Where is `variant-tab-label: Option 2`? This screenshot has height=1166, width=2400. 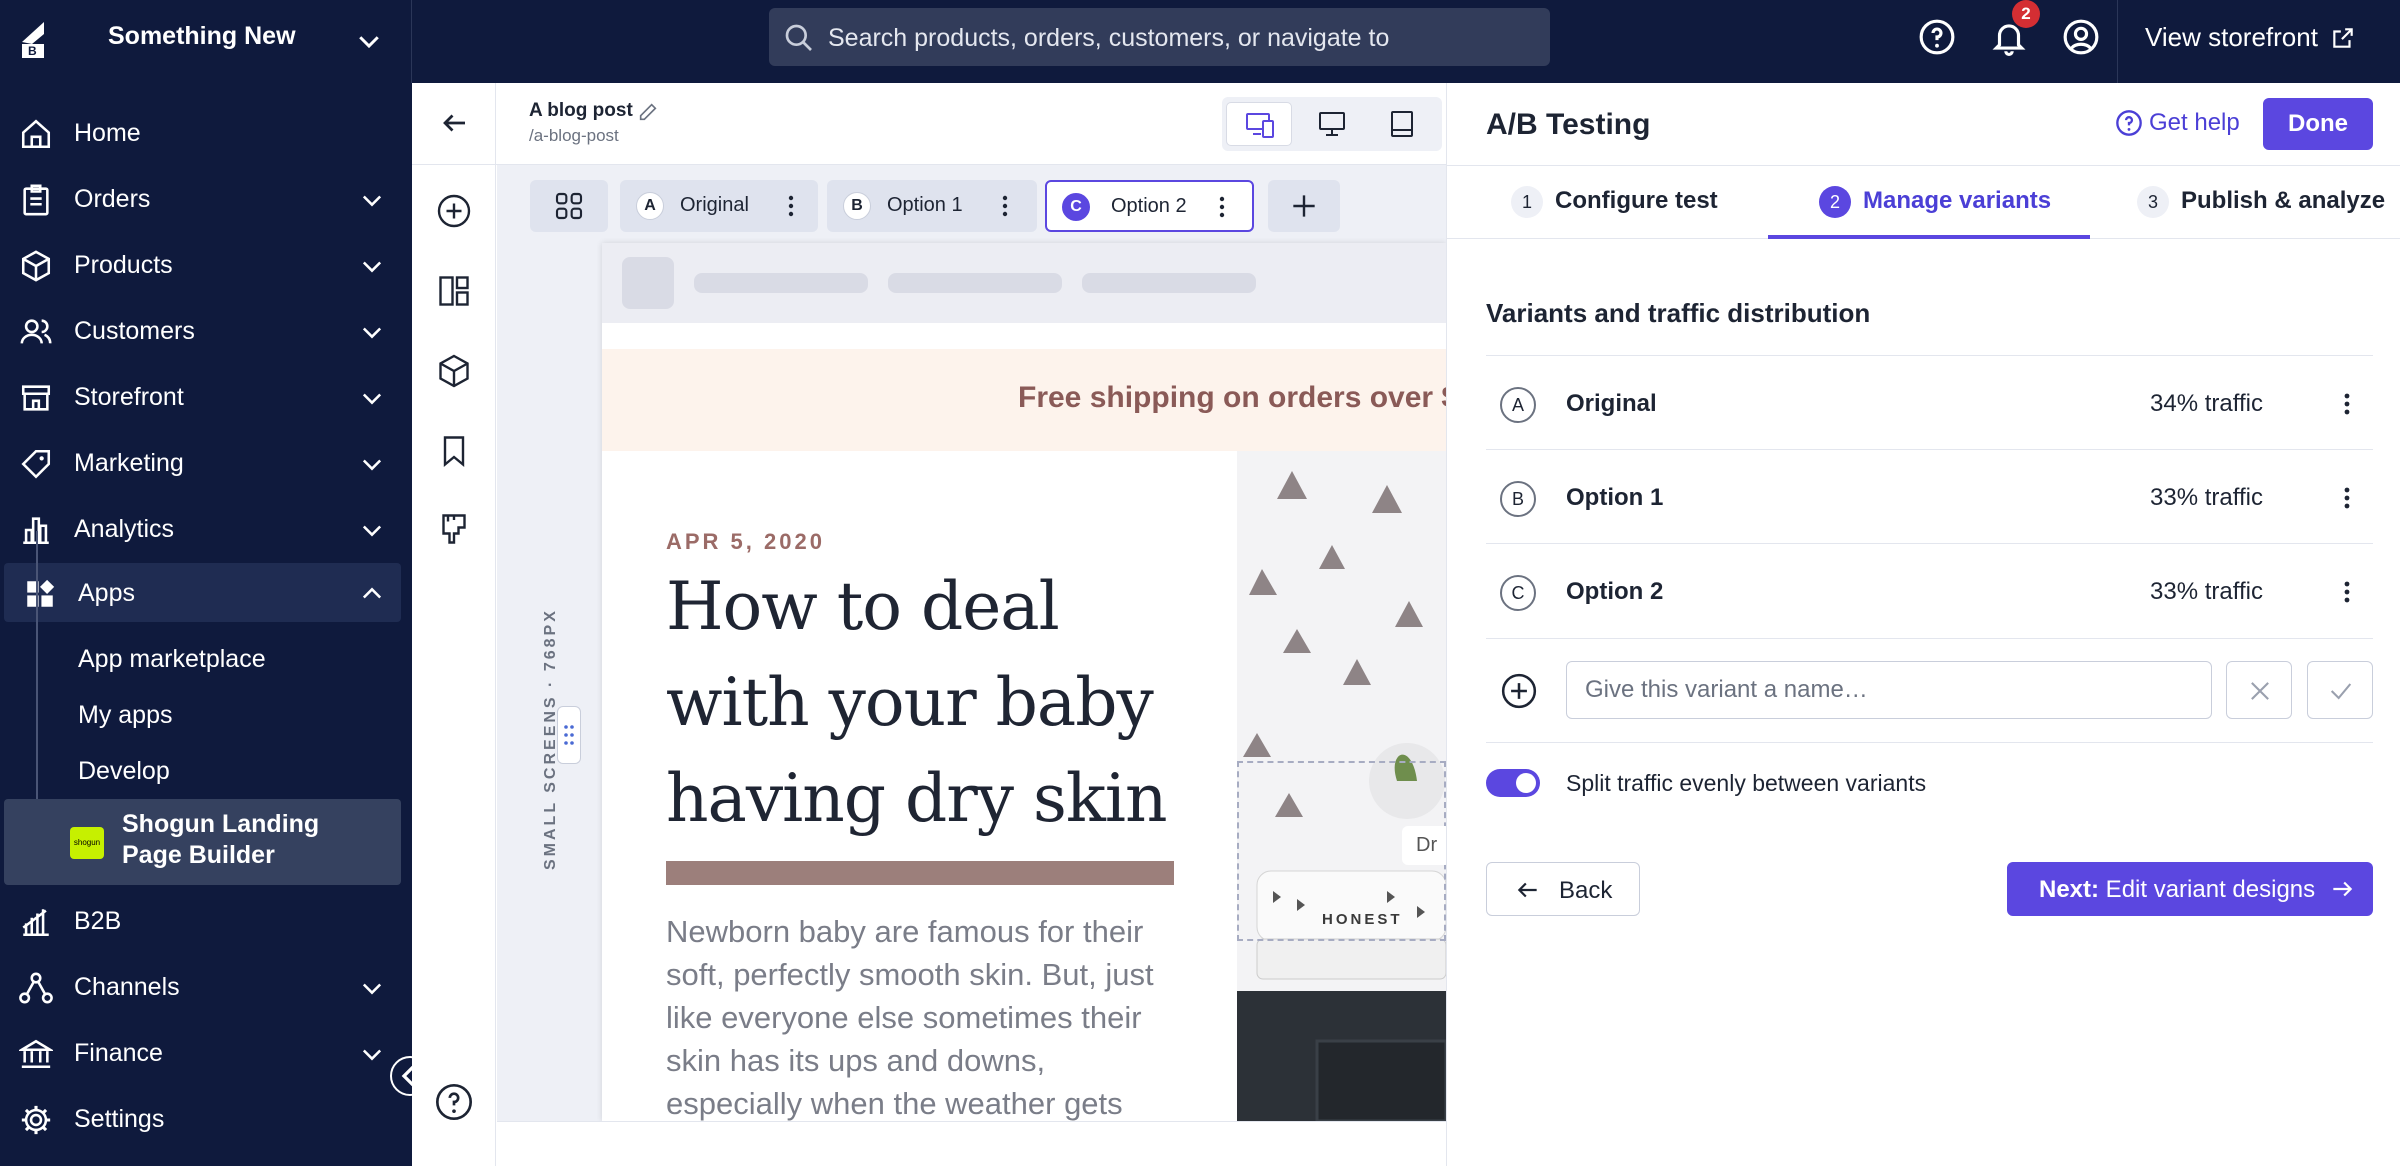
variant-tab-label: Option 2 is located at coordinates (1149, 206).